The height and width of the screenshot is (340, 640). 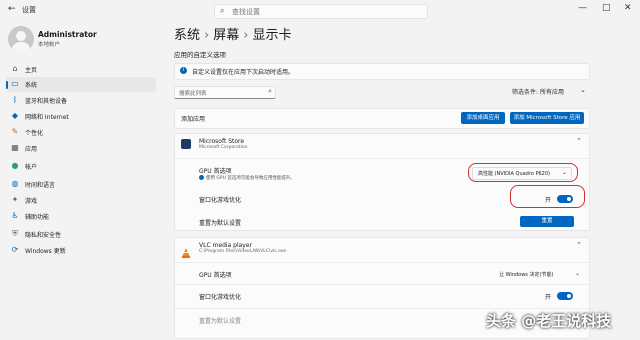 I want to click on windowed-optimization-toggle, so click(x=565, y=296).